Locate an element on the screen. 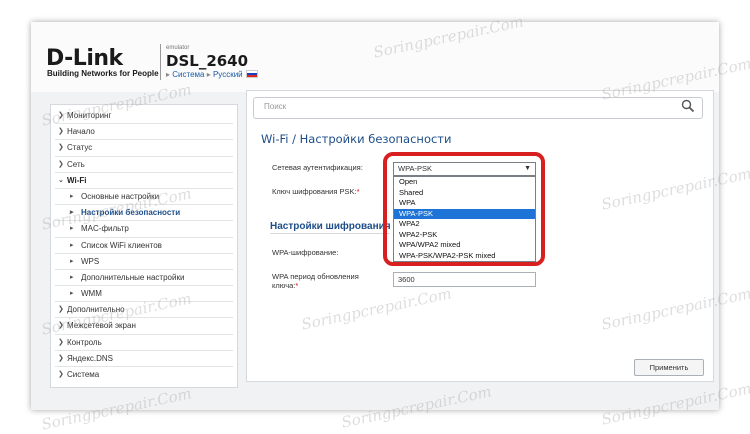 The image size is (750, 434). russian-flag-icon is located at coordinates (251, 74).